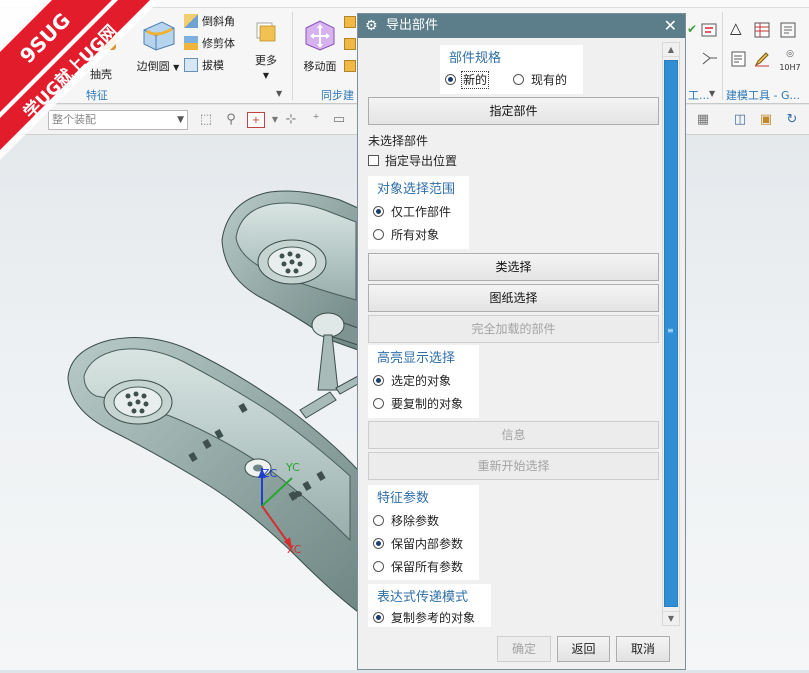  What do you see at coordinates (671, 50) in the screenshot?
I see `scroll-up-arrow-icon: ▲` at bounding box center [671, 50].